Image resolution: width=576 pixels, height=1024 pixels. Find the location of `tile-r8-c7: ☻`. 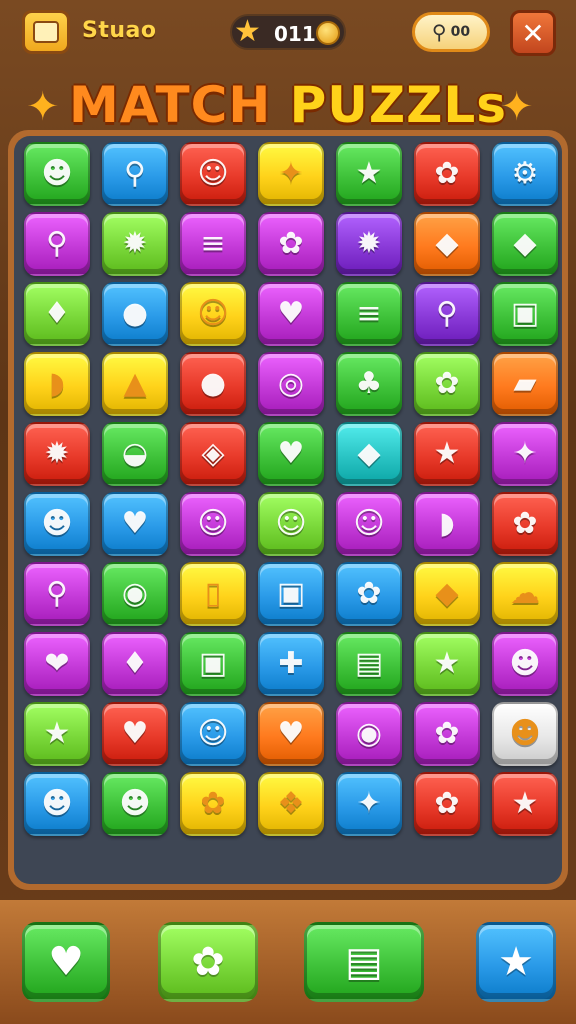

tile-r8-c7: ☻ is located at coordinates (525, 664).